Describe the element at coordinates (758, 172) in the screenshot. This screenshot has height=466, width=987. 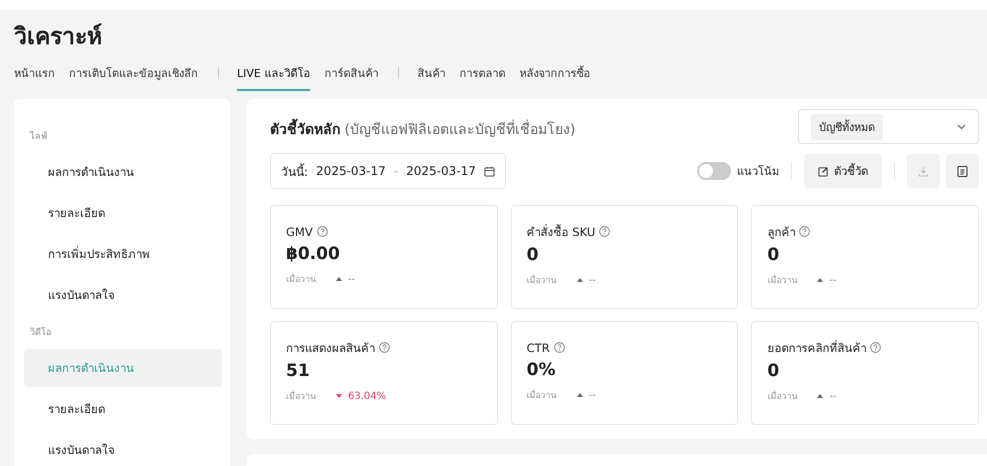
I see `trend-label: แนวโน้ม` at that location.